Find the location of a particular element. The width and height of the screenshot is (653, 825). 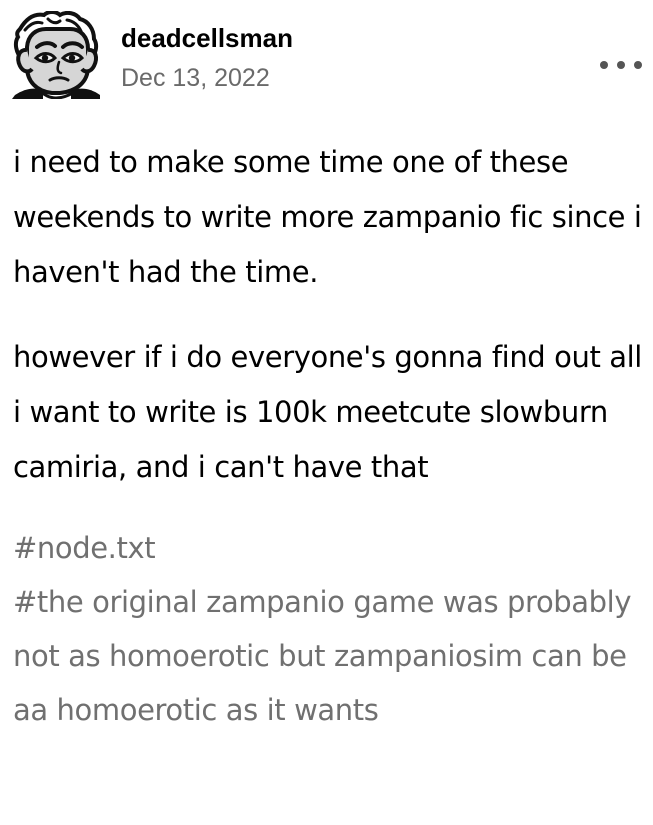

tag-node-txt: #node.txt is located at coordinates (328, 548).